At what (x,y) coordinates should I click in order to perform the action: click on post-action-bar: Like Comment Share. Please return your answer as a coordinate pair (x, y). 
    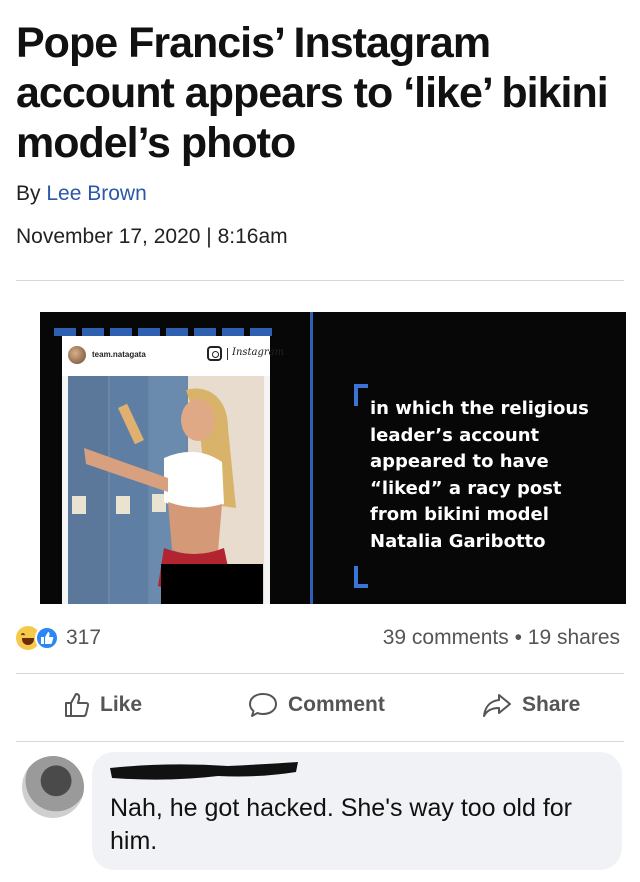
    Looking at the image, I should click on (320, 708).